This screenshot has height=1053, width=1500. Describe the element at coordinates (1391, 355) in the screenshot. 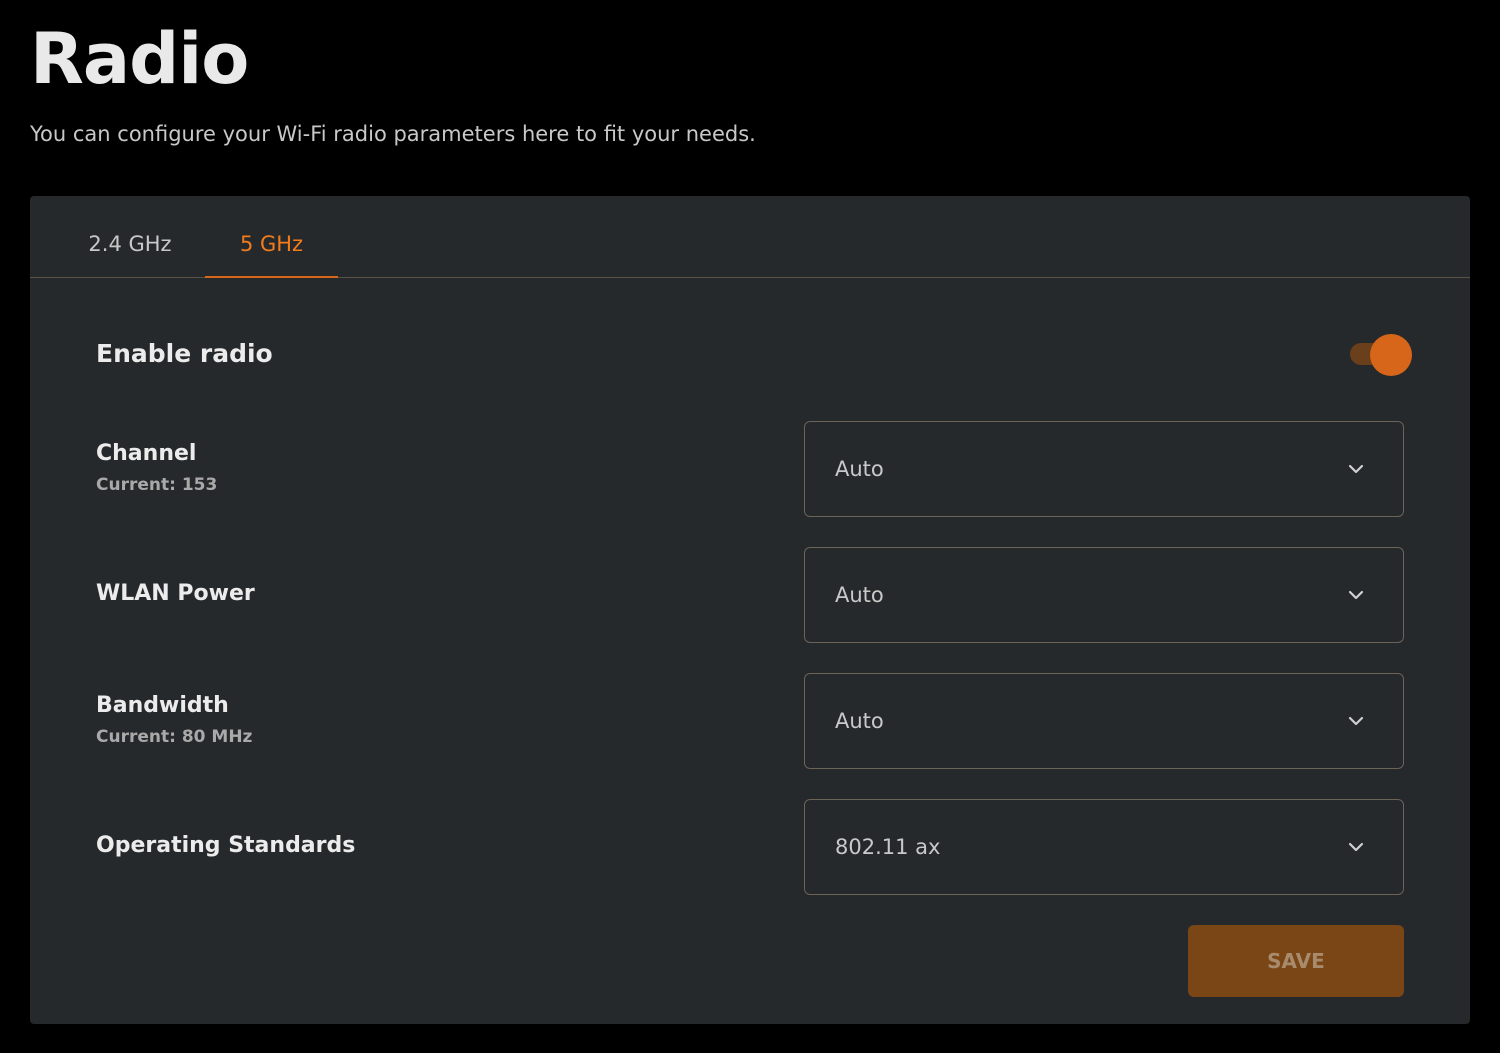

I see `toggle-knob` at that location.